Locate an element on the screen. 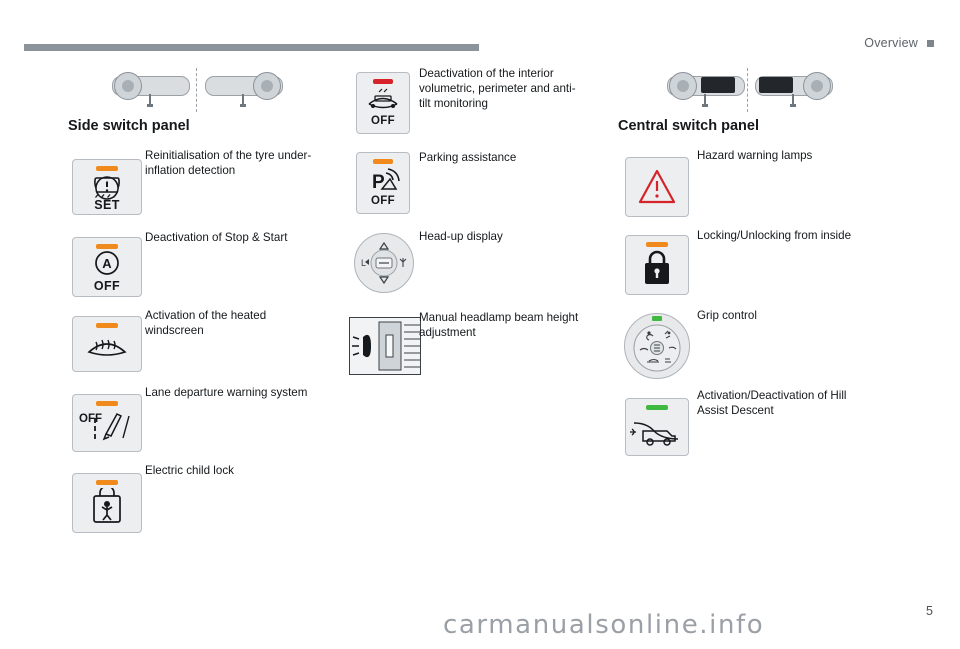  stop-start-icon: A is located at coordinates (107, 263).